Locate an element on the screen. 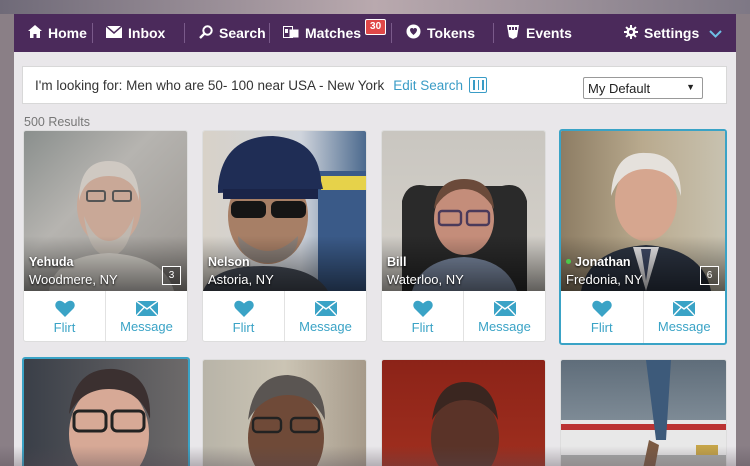 The height and width of the screenshot is (466, 750). edit-search-link: Edit Search is located at coordinates (428, 85).